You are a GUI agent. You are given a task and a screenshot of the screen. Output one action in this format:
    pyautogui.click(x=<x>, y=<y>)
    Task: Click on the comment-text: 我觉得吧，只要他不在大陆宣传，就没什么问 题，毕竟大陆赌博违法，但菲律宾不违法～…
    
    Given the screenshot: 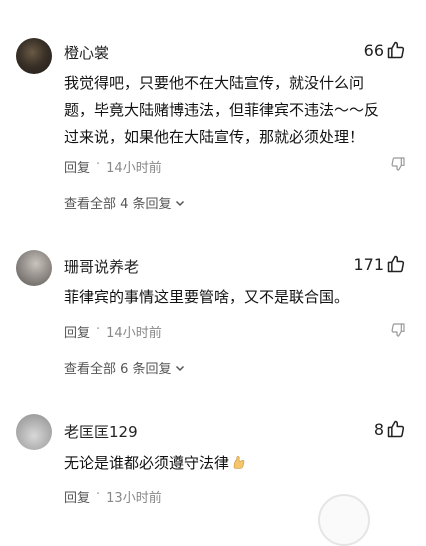 What is the action you would take?
    pyautogui.click(x=234, y=110)
    